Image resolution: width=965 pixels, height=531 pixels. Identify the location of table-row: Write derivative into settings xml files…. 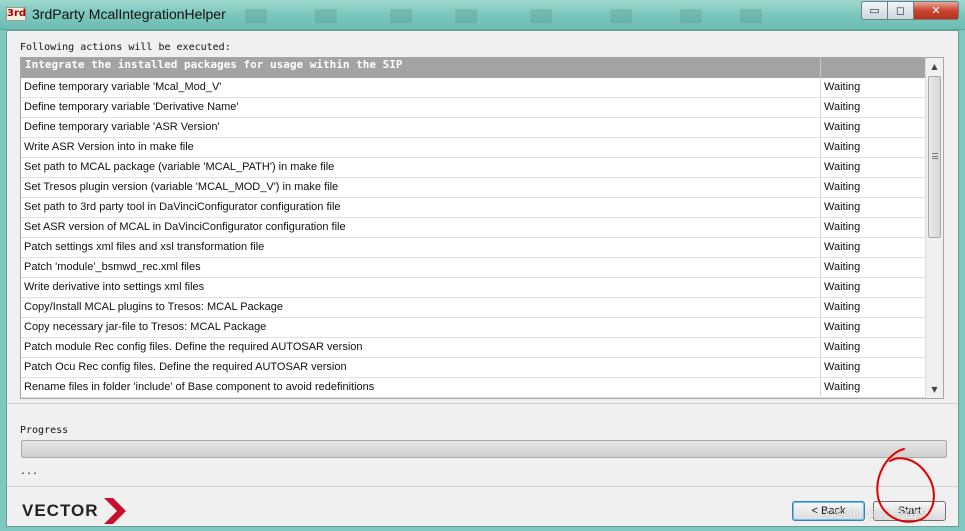
(473, 288).